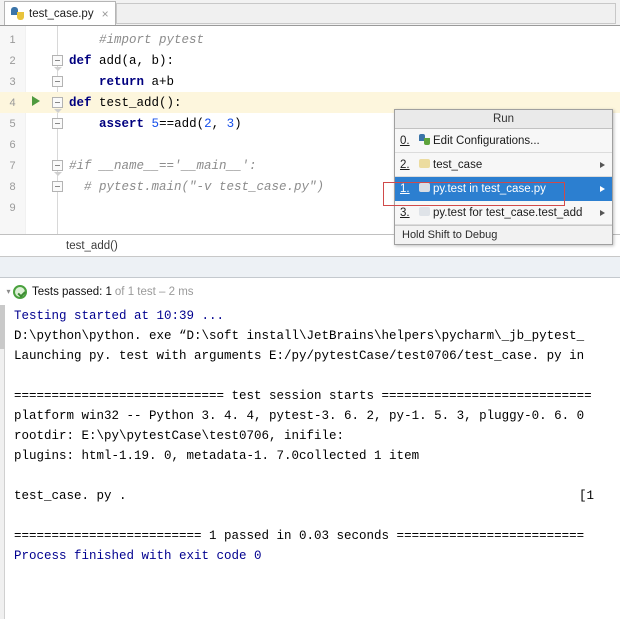 Image resolution: width=620 pixels, height=619 pixels. I want to click on line-number: 3, so click(12, 81).